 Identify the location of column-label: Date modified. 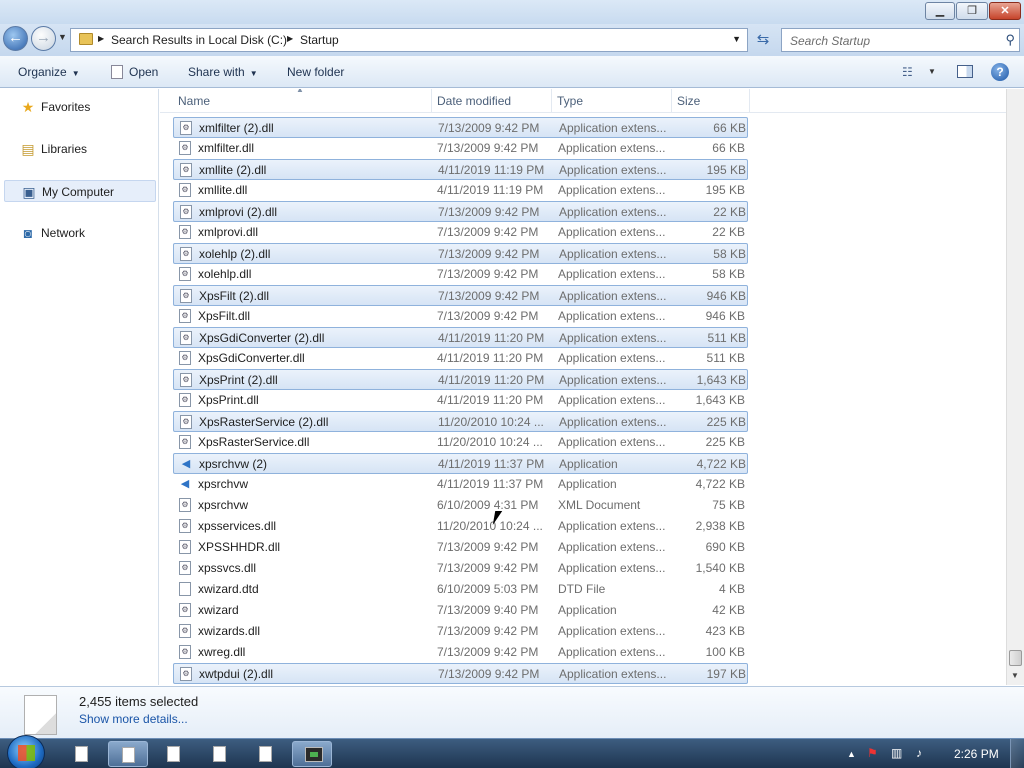
(474, 101).